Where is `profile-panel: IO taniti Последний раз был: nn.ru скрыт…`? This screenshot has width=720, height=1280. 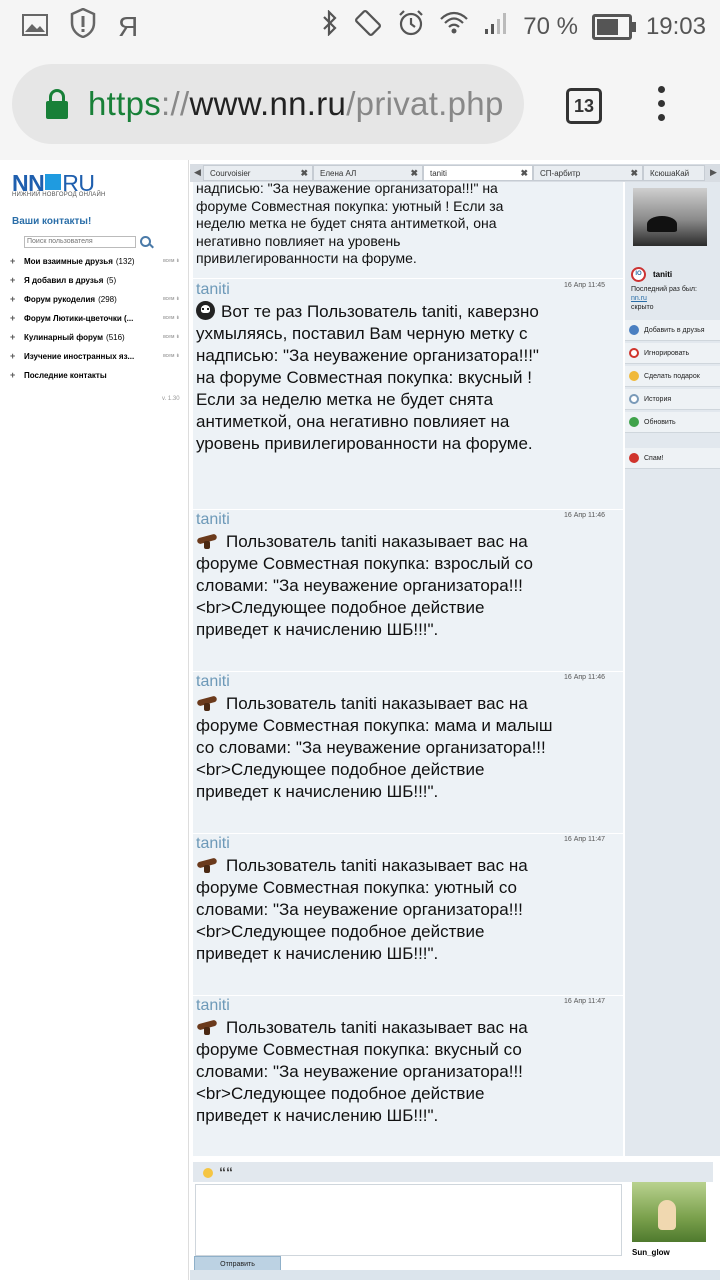
profile-panel: IO taniti Последний раз был: nn.ru скрыт… is located at coordinates (672, 669).